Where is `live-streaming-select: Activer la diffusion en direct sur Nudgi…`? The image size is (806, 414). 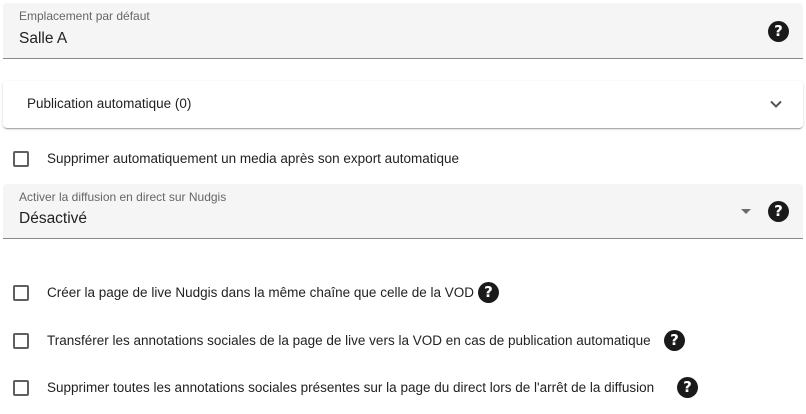 live-streaming-select: Activer la diffusion en direct sur Nudgi… is located at coordinates (403, 211).